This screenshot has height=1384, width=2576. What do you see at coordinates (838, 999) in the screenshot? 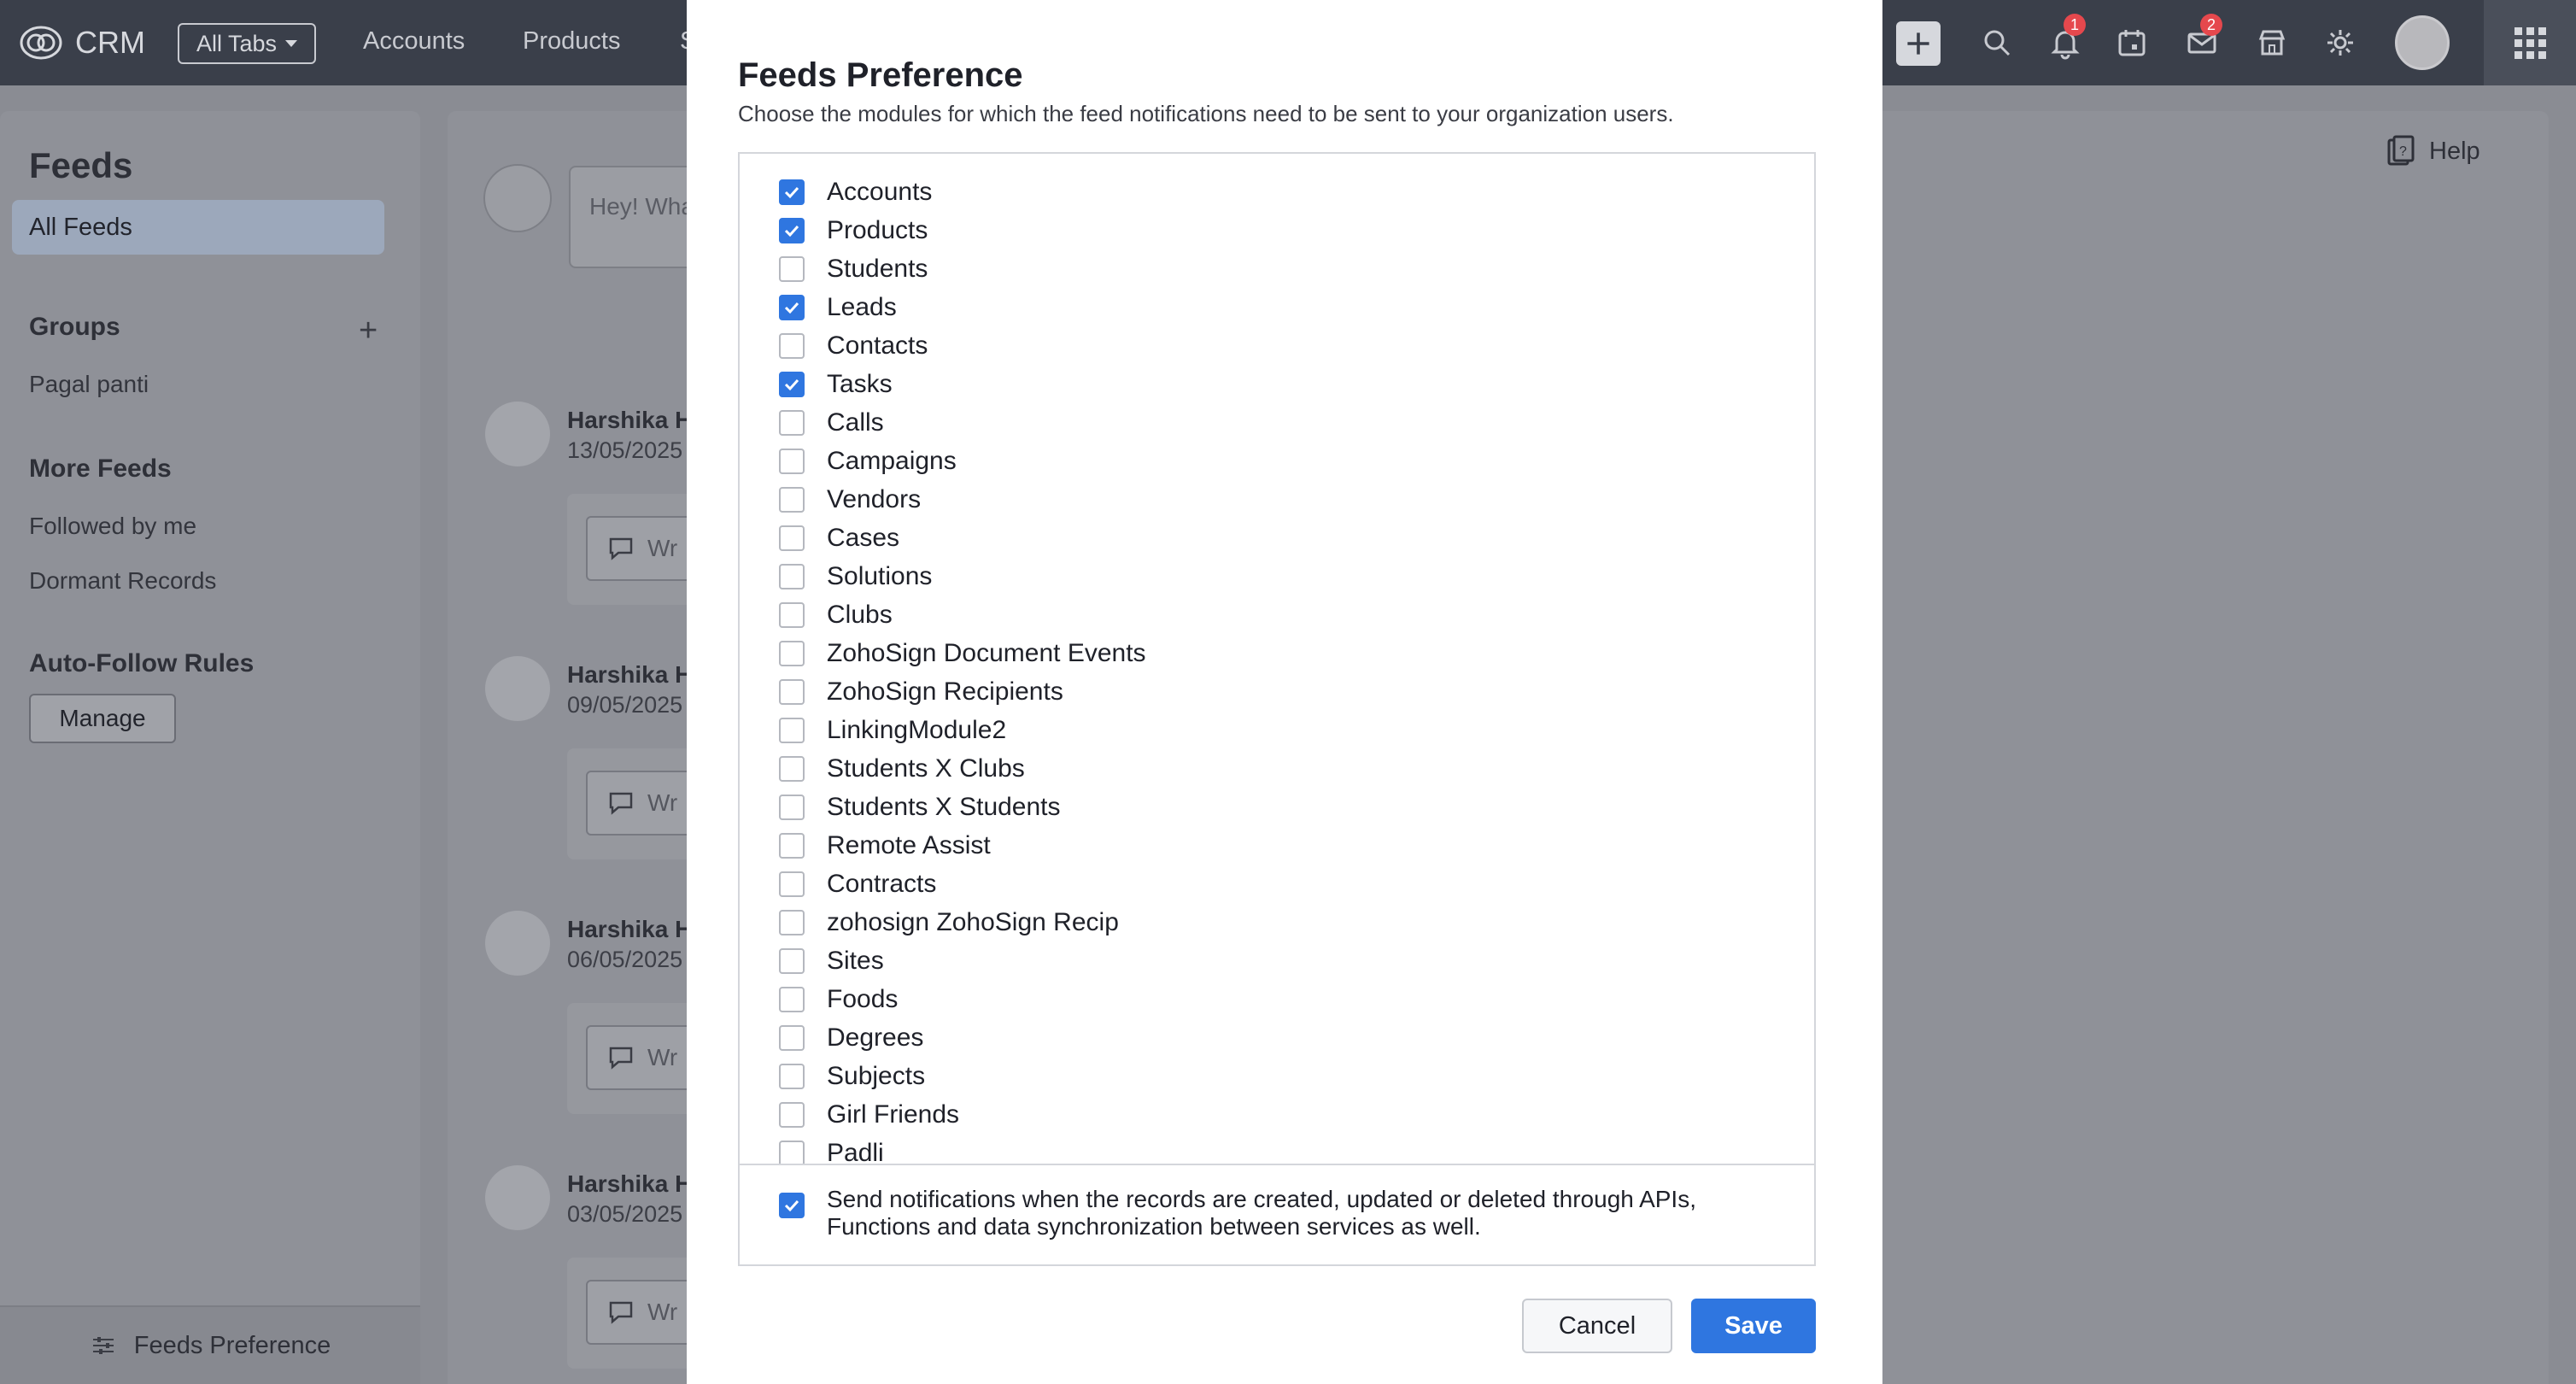
I see `module-option: Foods` at bounding box center [838, 999].